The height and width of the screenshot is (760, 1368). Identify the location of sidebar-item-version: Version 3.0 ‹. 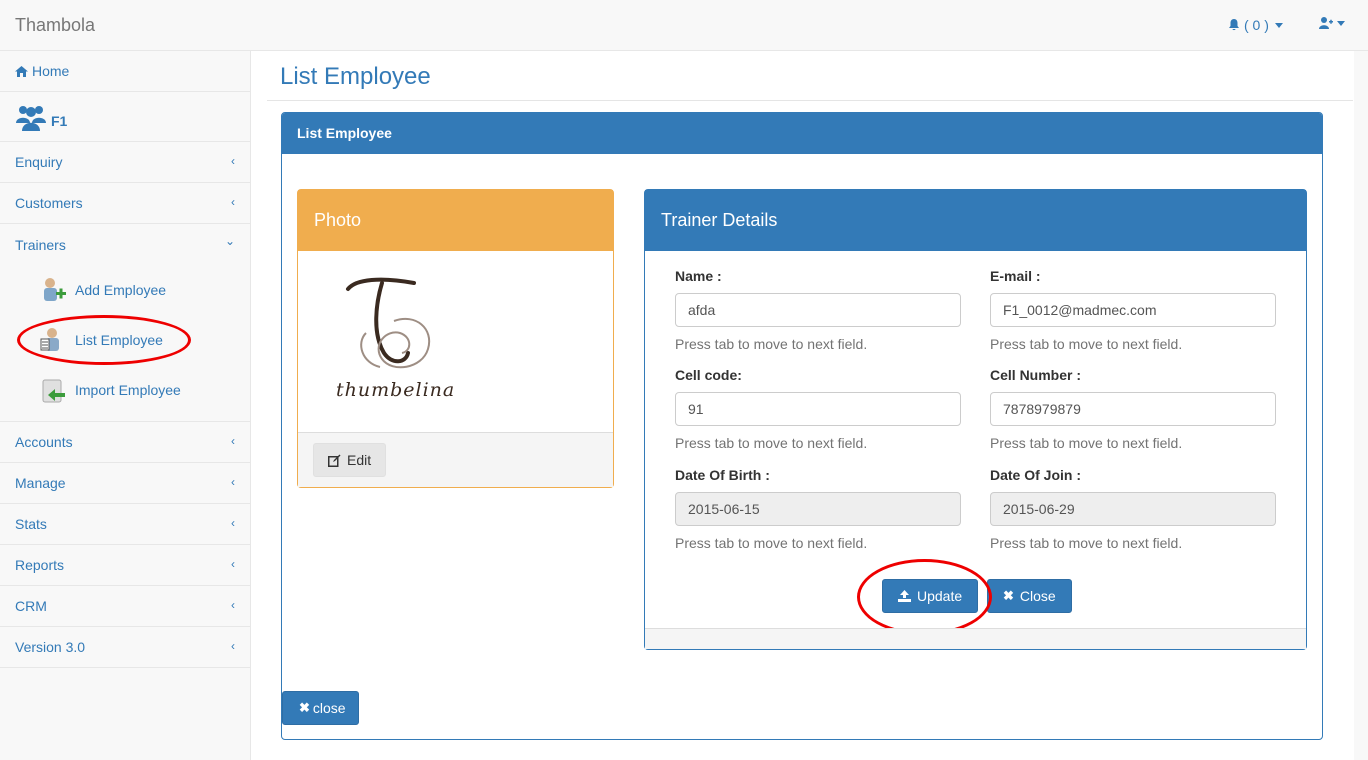
(125, 647).